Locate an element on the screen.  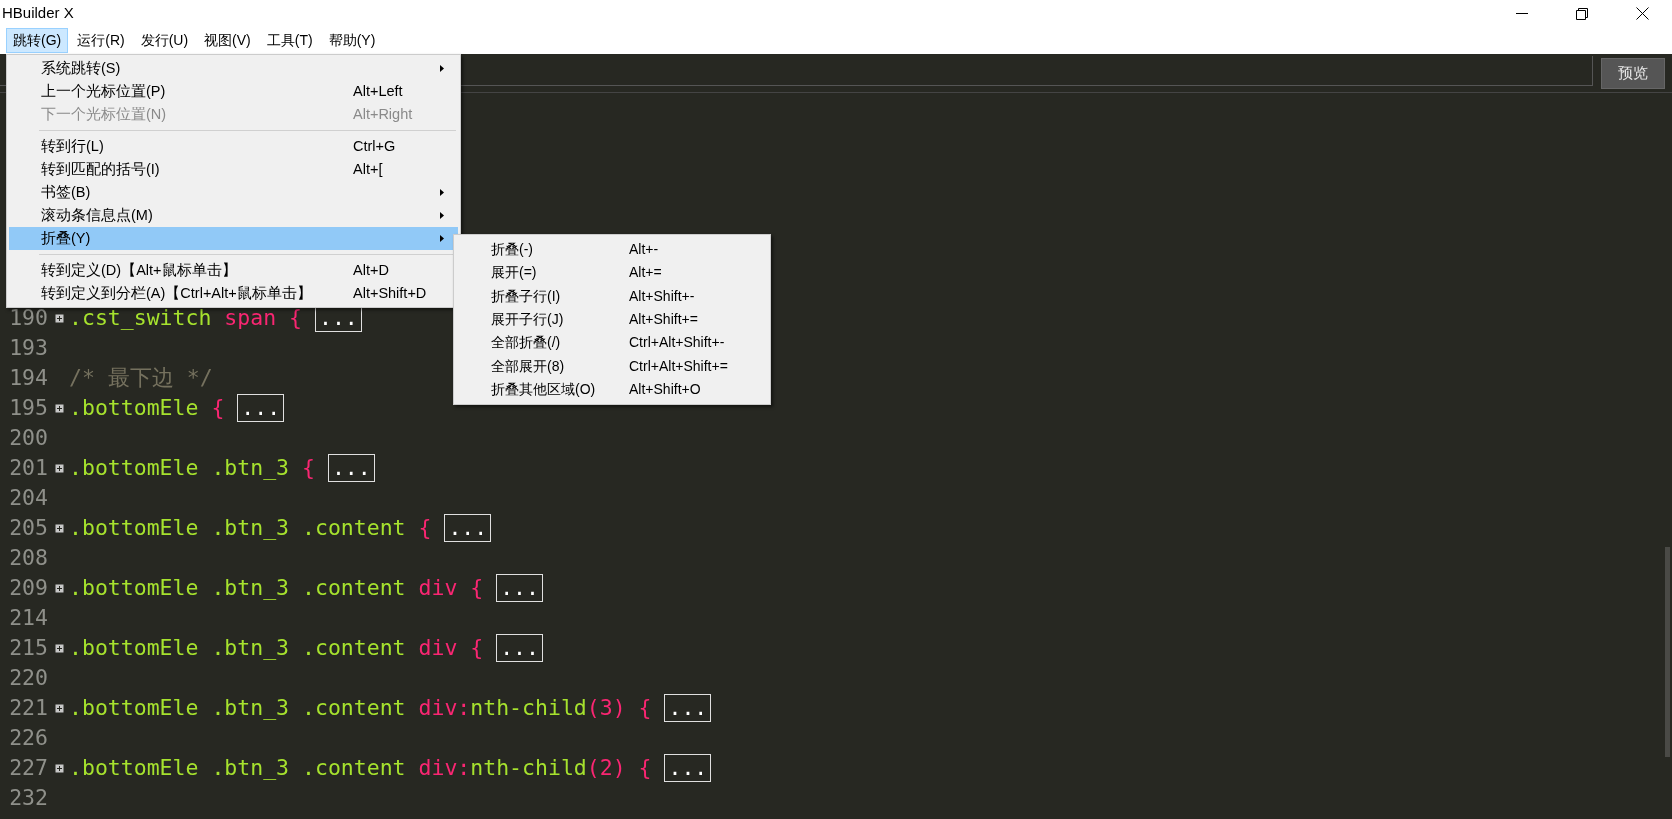
menu-item: 转到行(L) Ctrl+G is located at coordinates (233, 146).